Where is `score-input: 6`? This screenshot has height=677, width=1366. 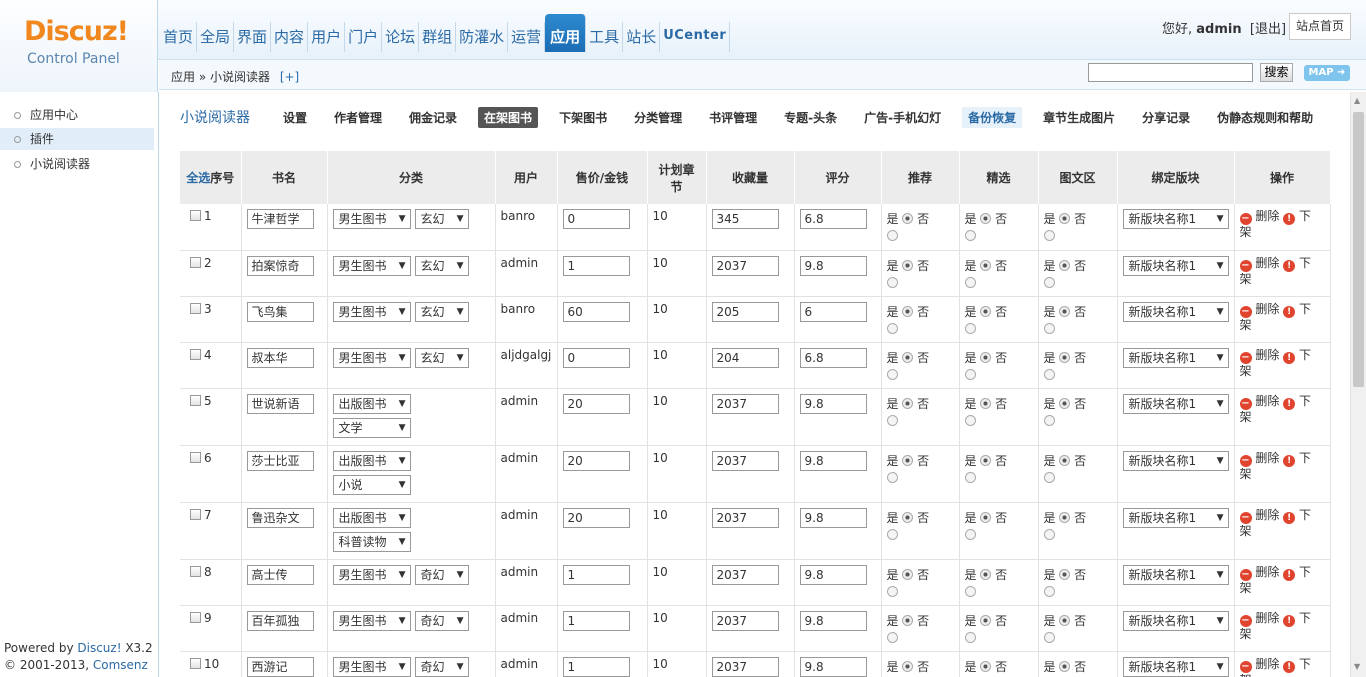
score-input: 6 is located at coordinates (833, 311).